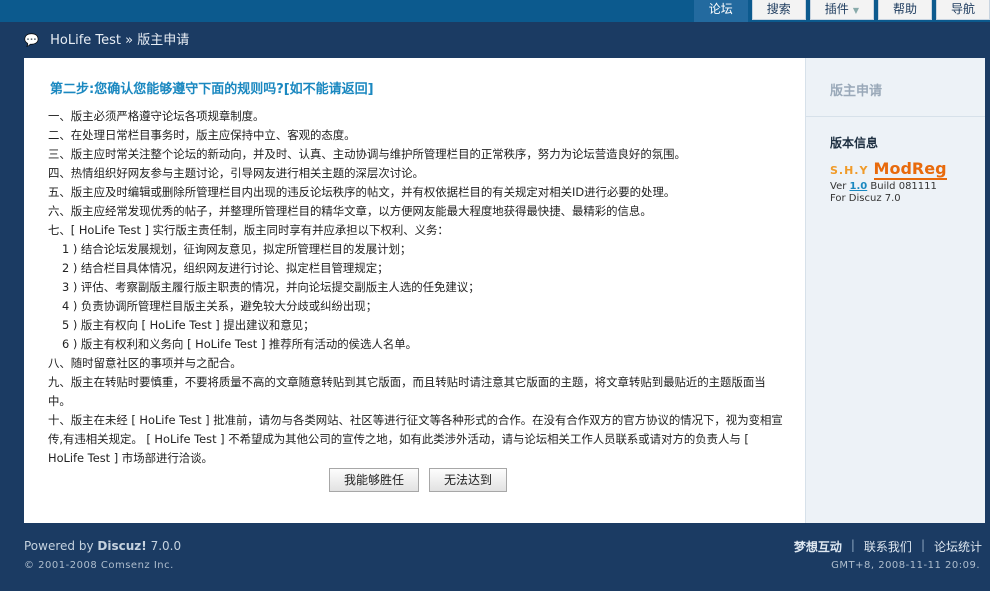 This screenshot has height=591, width=990. Describe the element at coordinates (849, 170) in the screenshot. I see `logo-prefix: S.H.Y` at that location.